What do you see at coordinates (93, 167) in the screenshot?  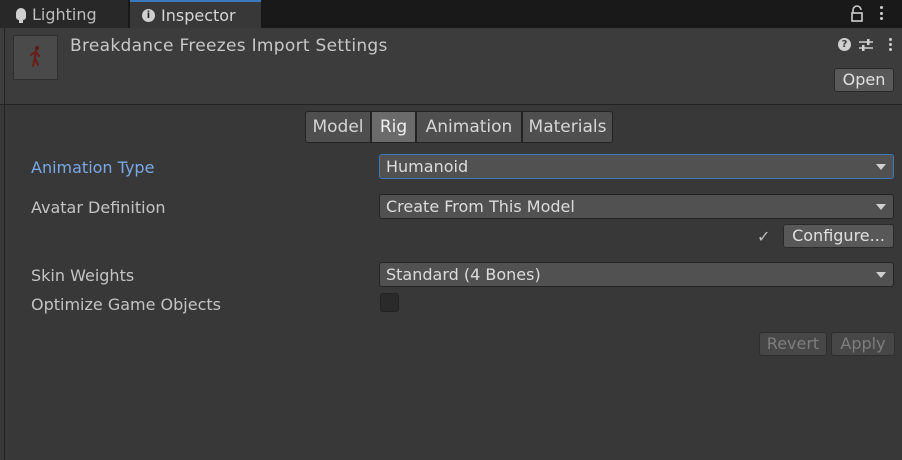 I see `animation-type-label: Animation Type` at bounding box center [93, 167].